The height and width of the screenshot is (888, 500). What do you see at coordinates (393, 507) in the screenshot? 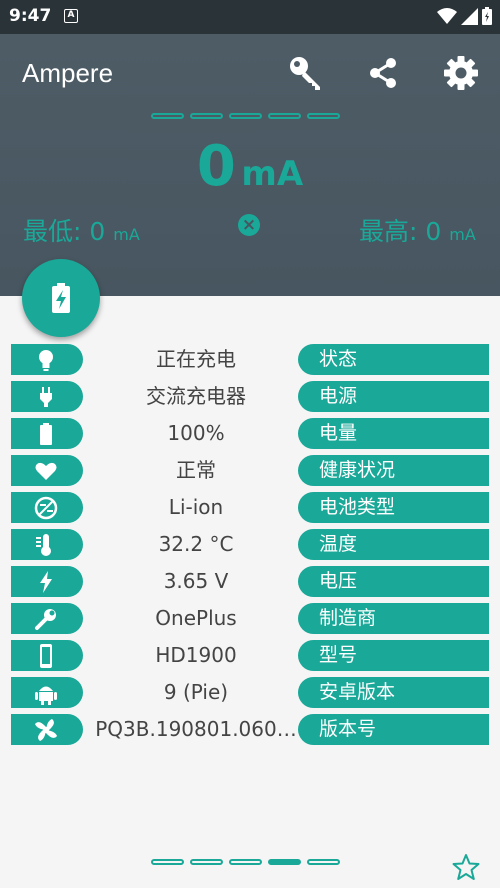
I see `row-label: 电池类型` at bounding box center [393, 507].